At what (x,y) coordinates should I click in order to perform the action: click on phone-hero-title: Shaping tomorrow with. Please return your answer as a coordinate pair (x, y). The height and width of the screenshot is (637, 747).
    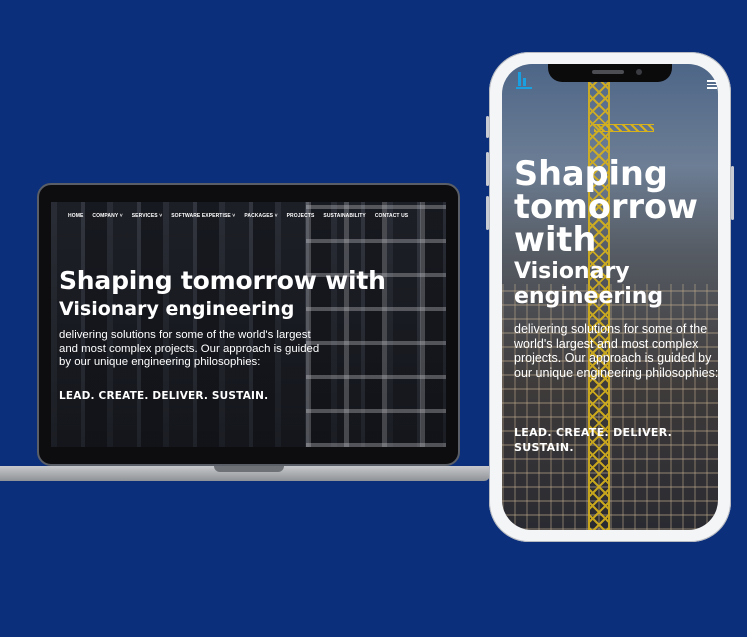
    Looking at the image, I should click on (606, 206).